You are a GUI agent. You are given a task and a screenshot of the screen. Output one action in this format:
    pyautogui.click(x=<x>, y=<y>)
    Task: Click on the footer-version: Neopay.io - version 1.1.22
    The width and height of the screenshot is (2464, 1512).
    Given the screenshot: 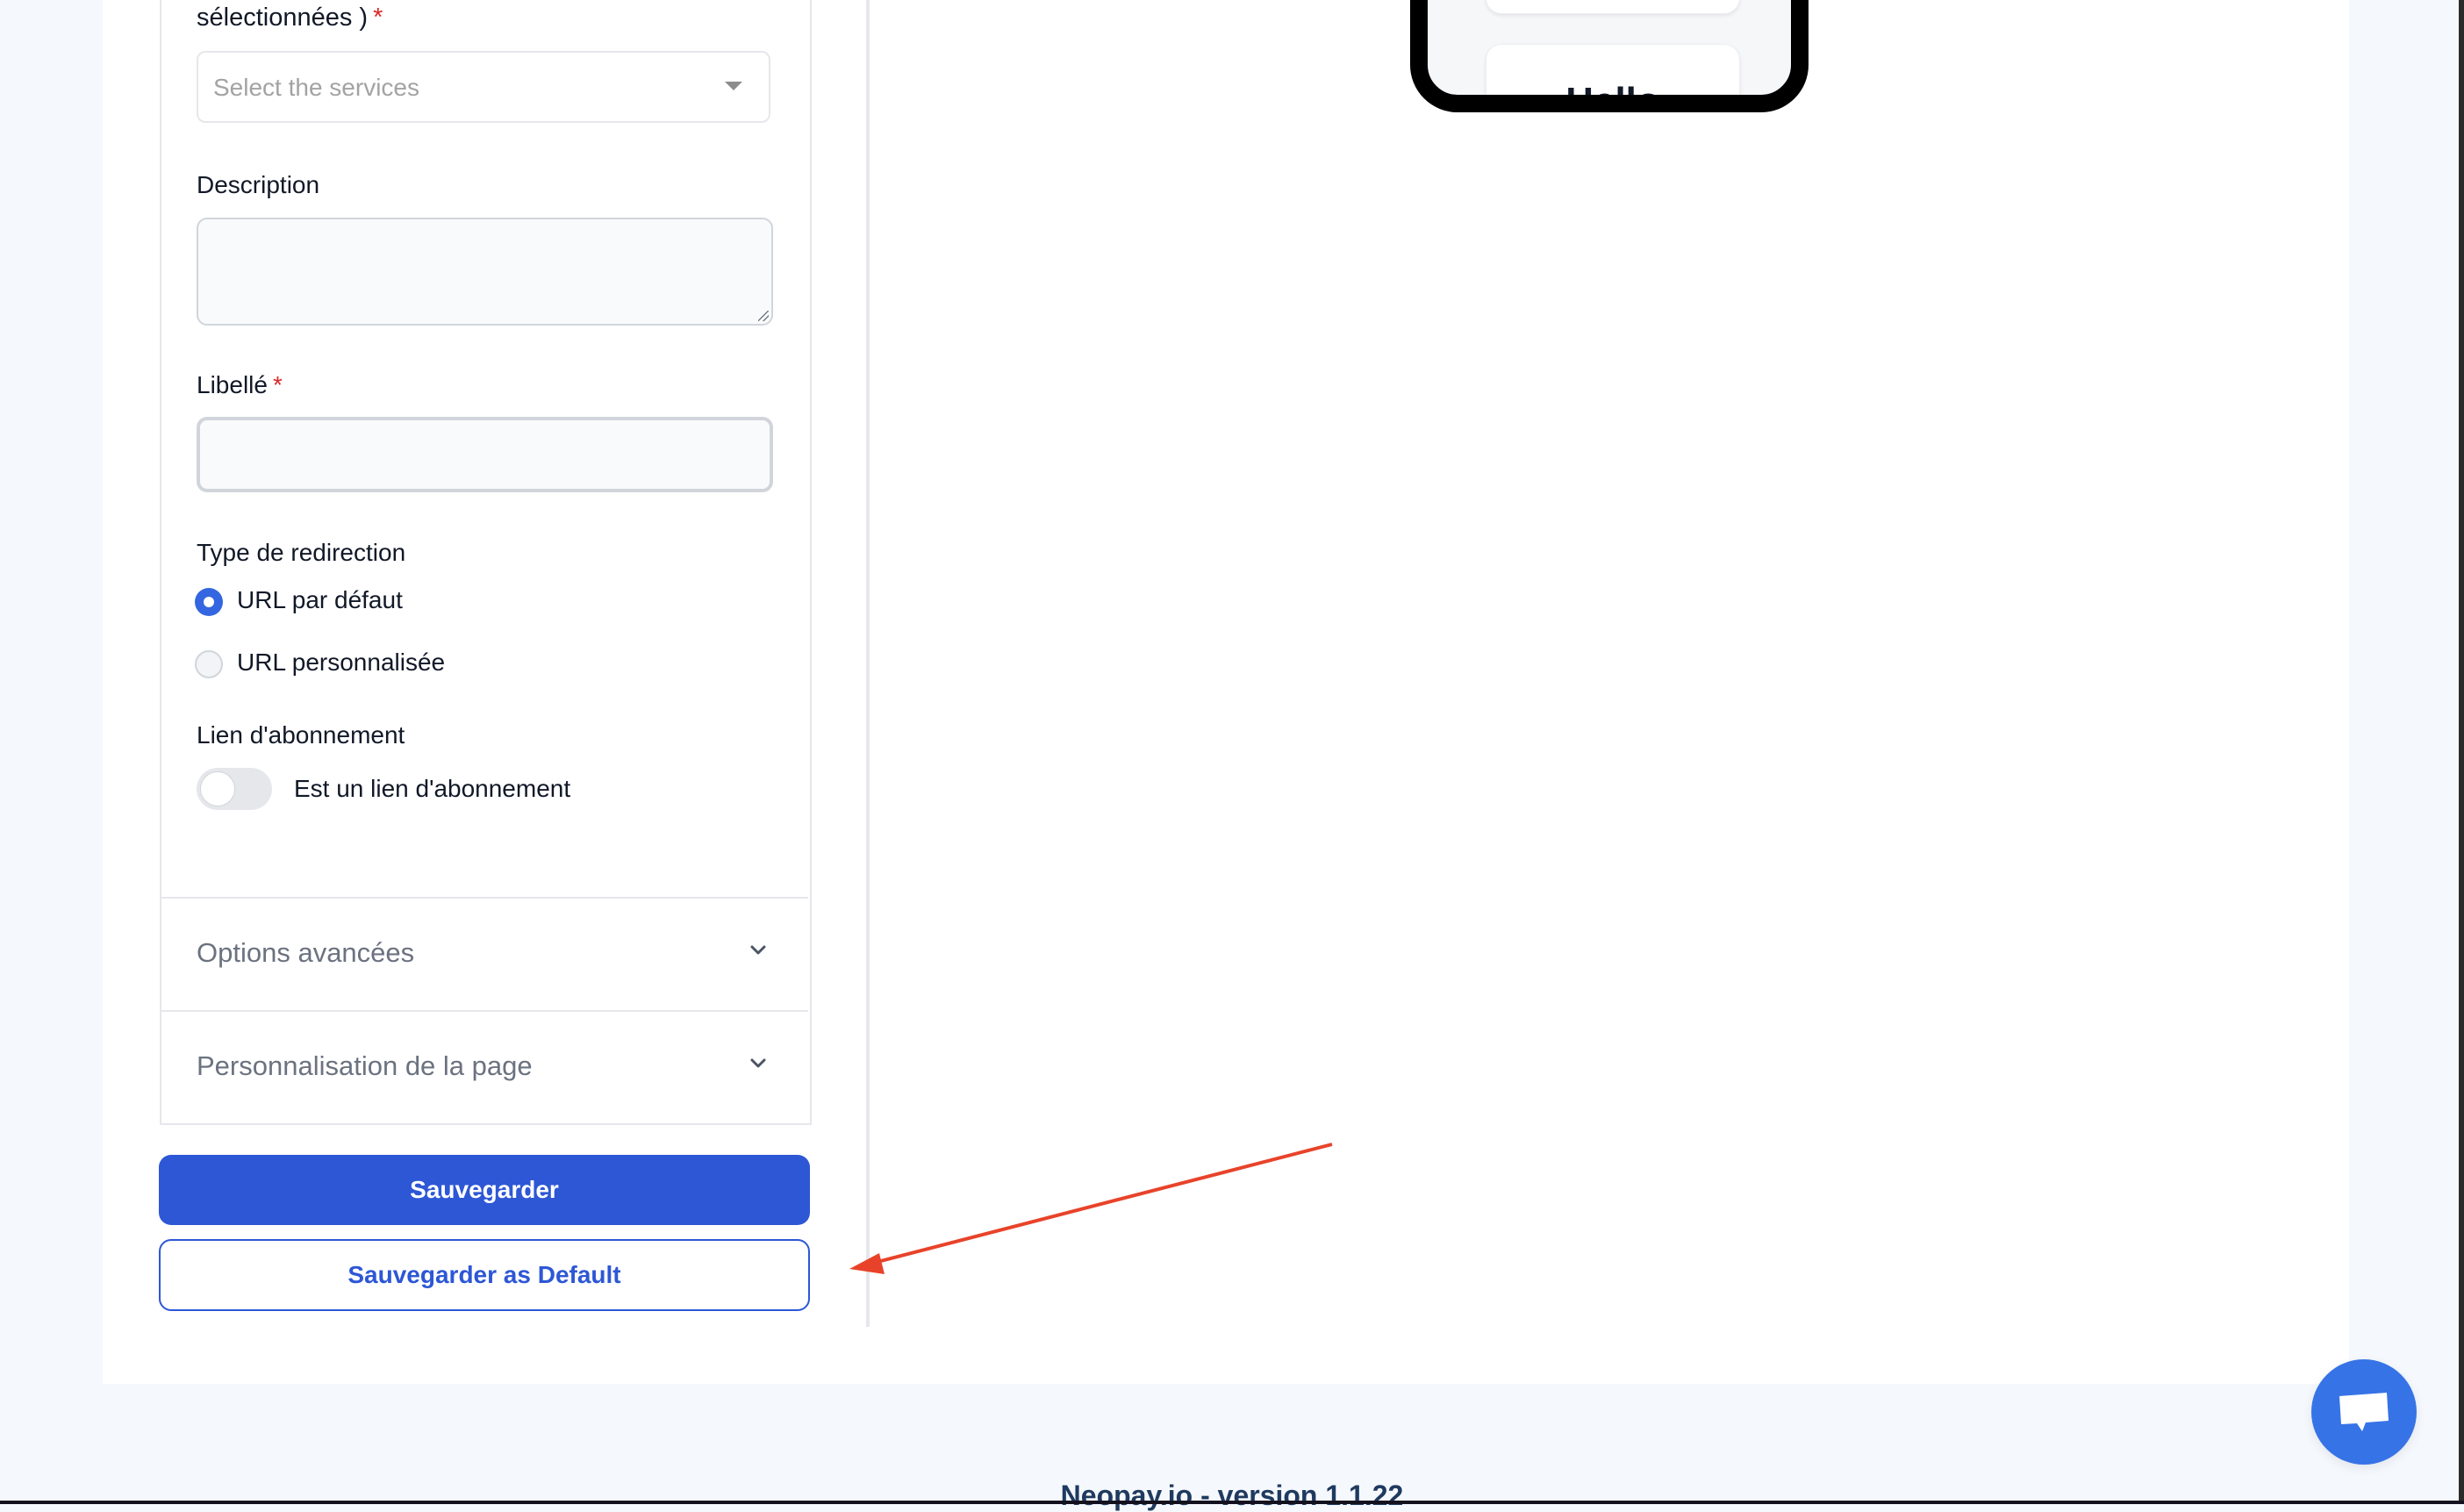 What is the action you would take?
    pyautogui.click(x=1232, y=1495)
    